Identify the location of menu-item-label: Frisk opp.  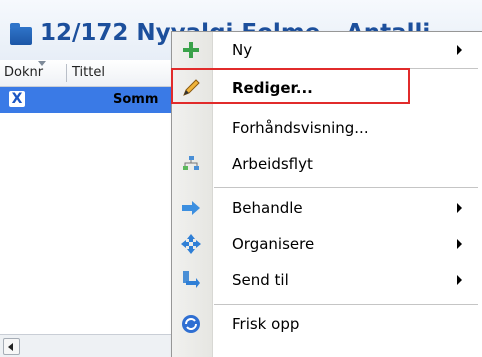
(266, 324).